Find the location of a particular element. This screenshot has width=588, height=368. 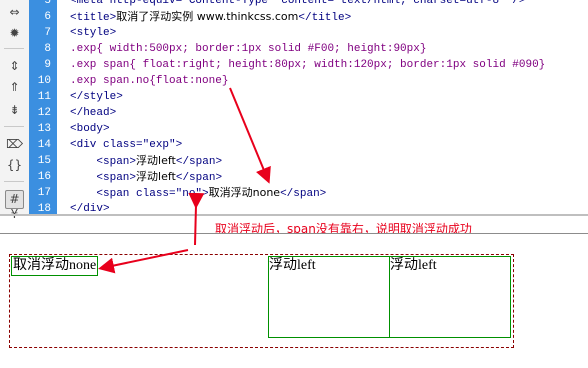

arrow-to-preview-span is located at coordinates (143, 261).